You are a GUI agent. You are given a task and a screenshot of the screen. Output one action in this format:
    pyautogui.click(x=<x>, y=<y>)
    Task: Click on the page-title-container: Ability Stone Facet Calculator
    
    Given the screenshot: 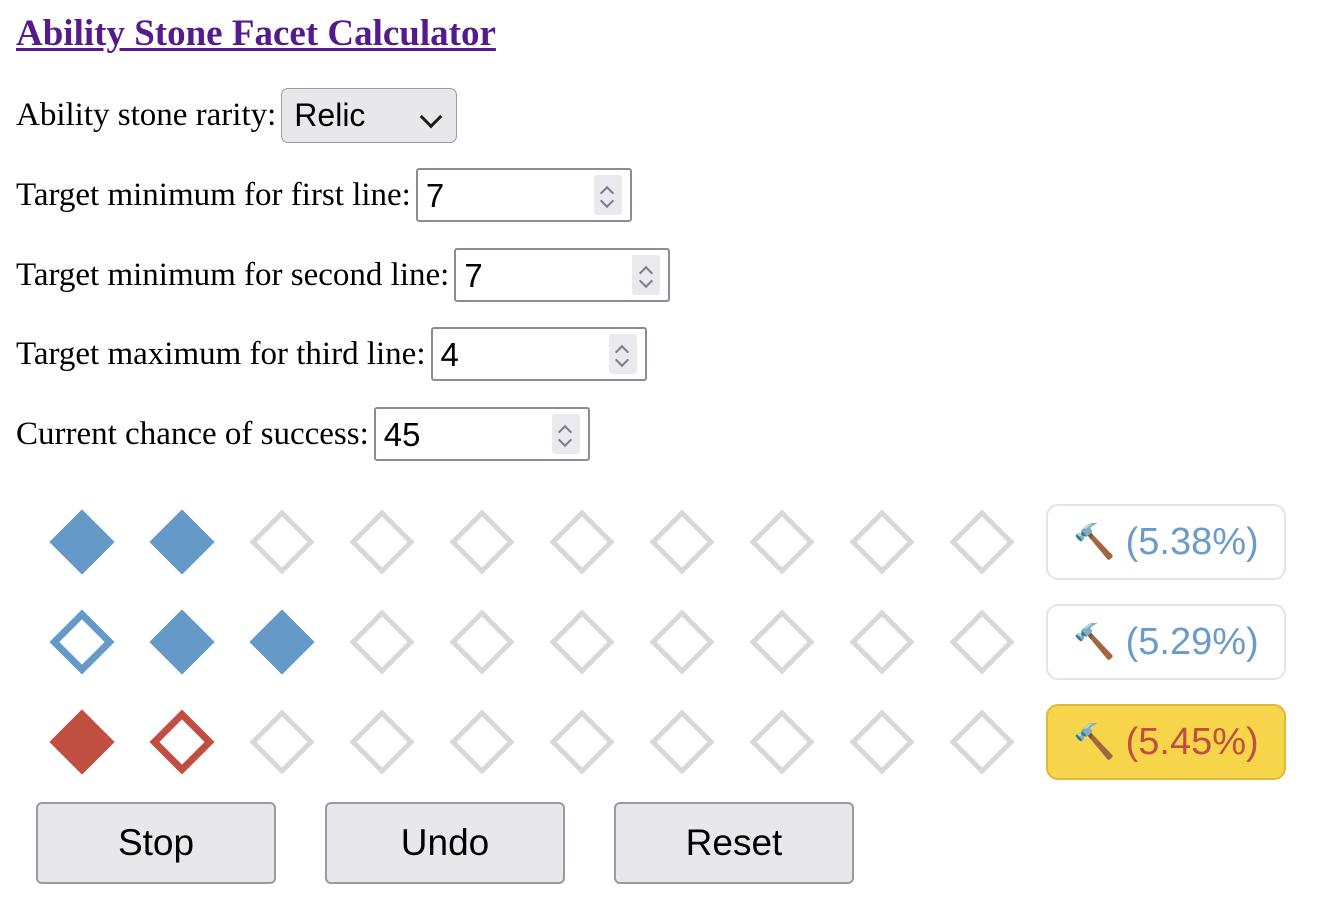 What is the action you would take?
    pyautogui.click(x=256, y=34)
    